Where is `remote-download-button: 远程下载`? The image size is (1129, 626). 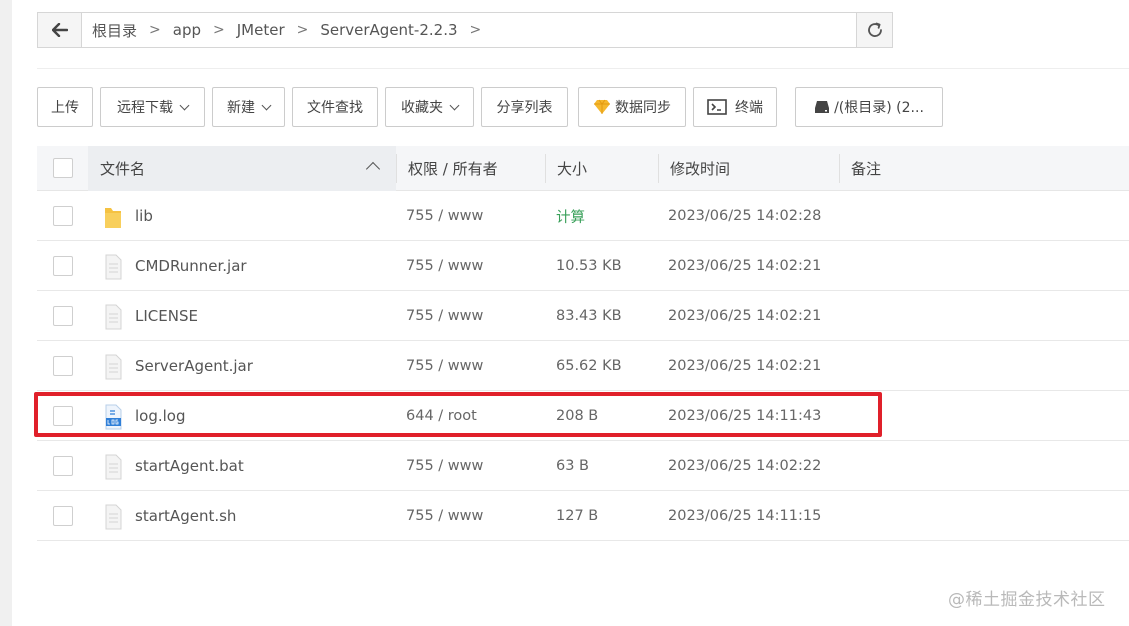
remote-download-button: 远程下载 is located at coordinates (152, 107).